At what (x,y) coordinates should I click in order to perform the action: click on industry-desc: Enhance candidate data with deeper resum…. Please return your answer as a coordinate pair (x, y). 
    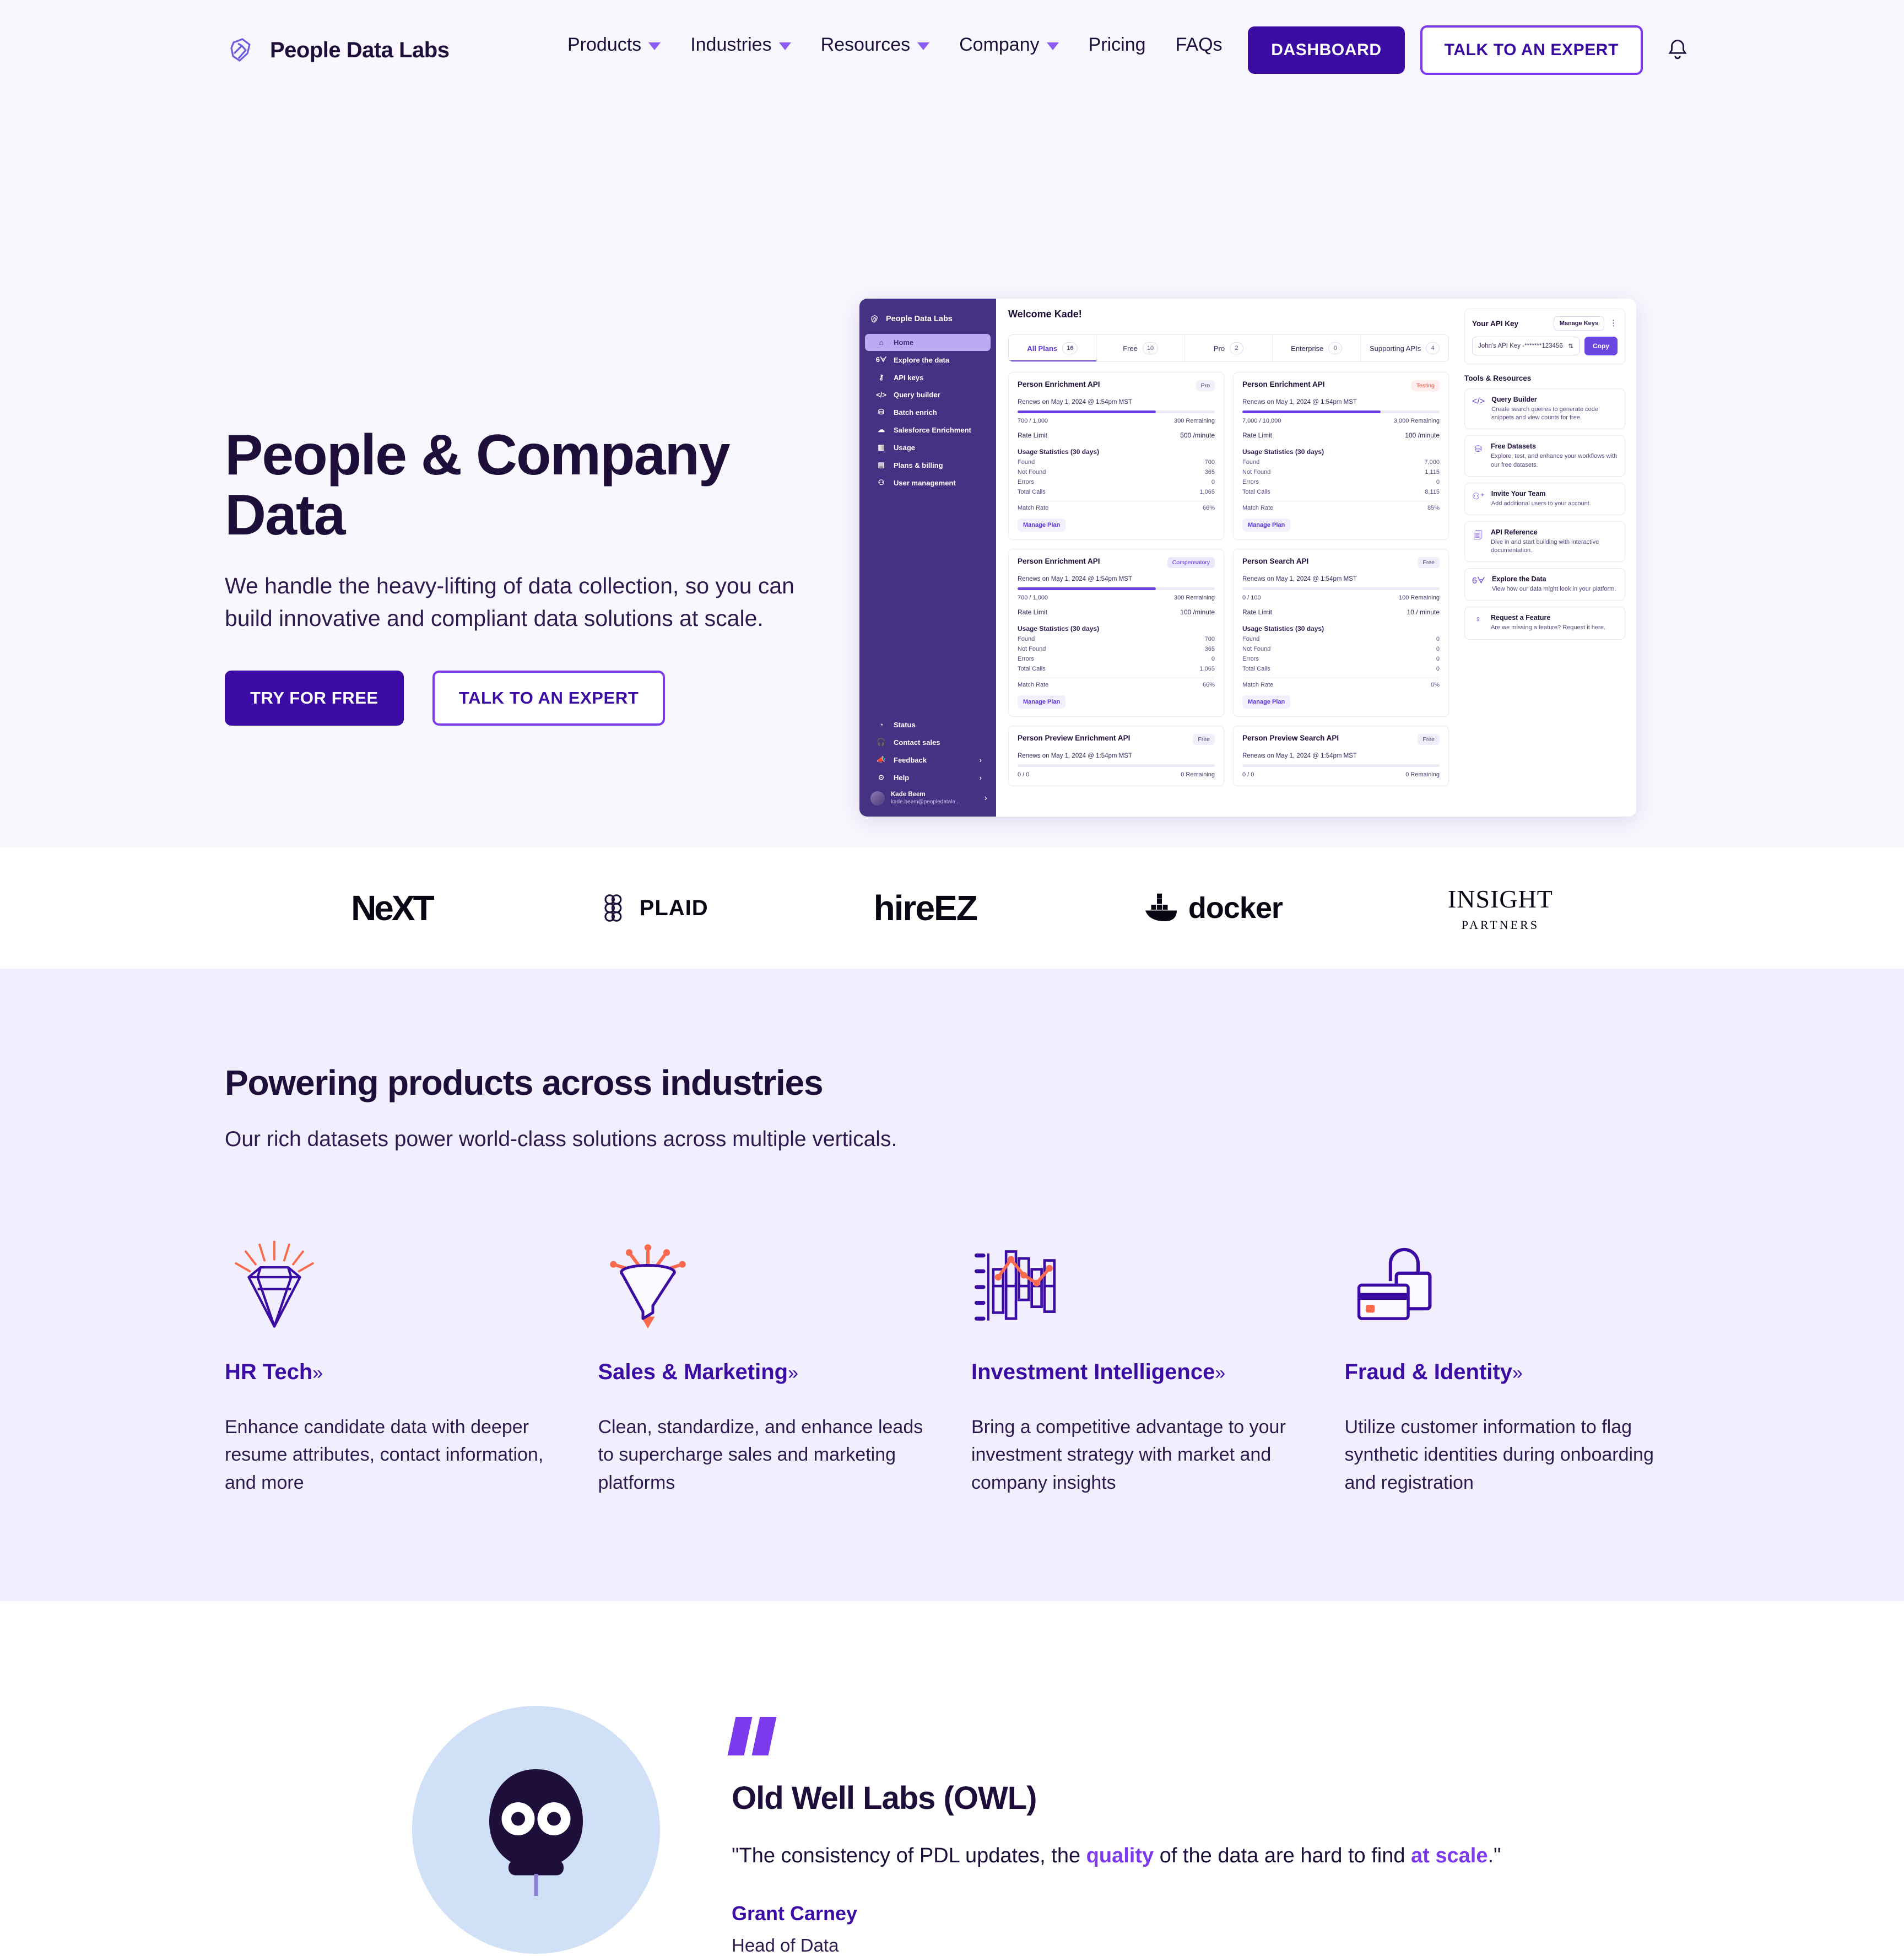
    Looking at the image, I should click on (384, 1455).